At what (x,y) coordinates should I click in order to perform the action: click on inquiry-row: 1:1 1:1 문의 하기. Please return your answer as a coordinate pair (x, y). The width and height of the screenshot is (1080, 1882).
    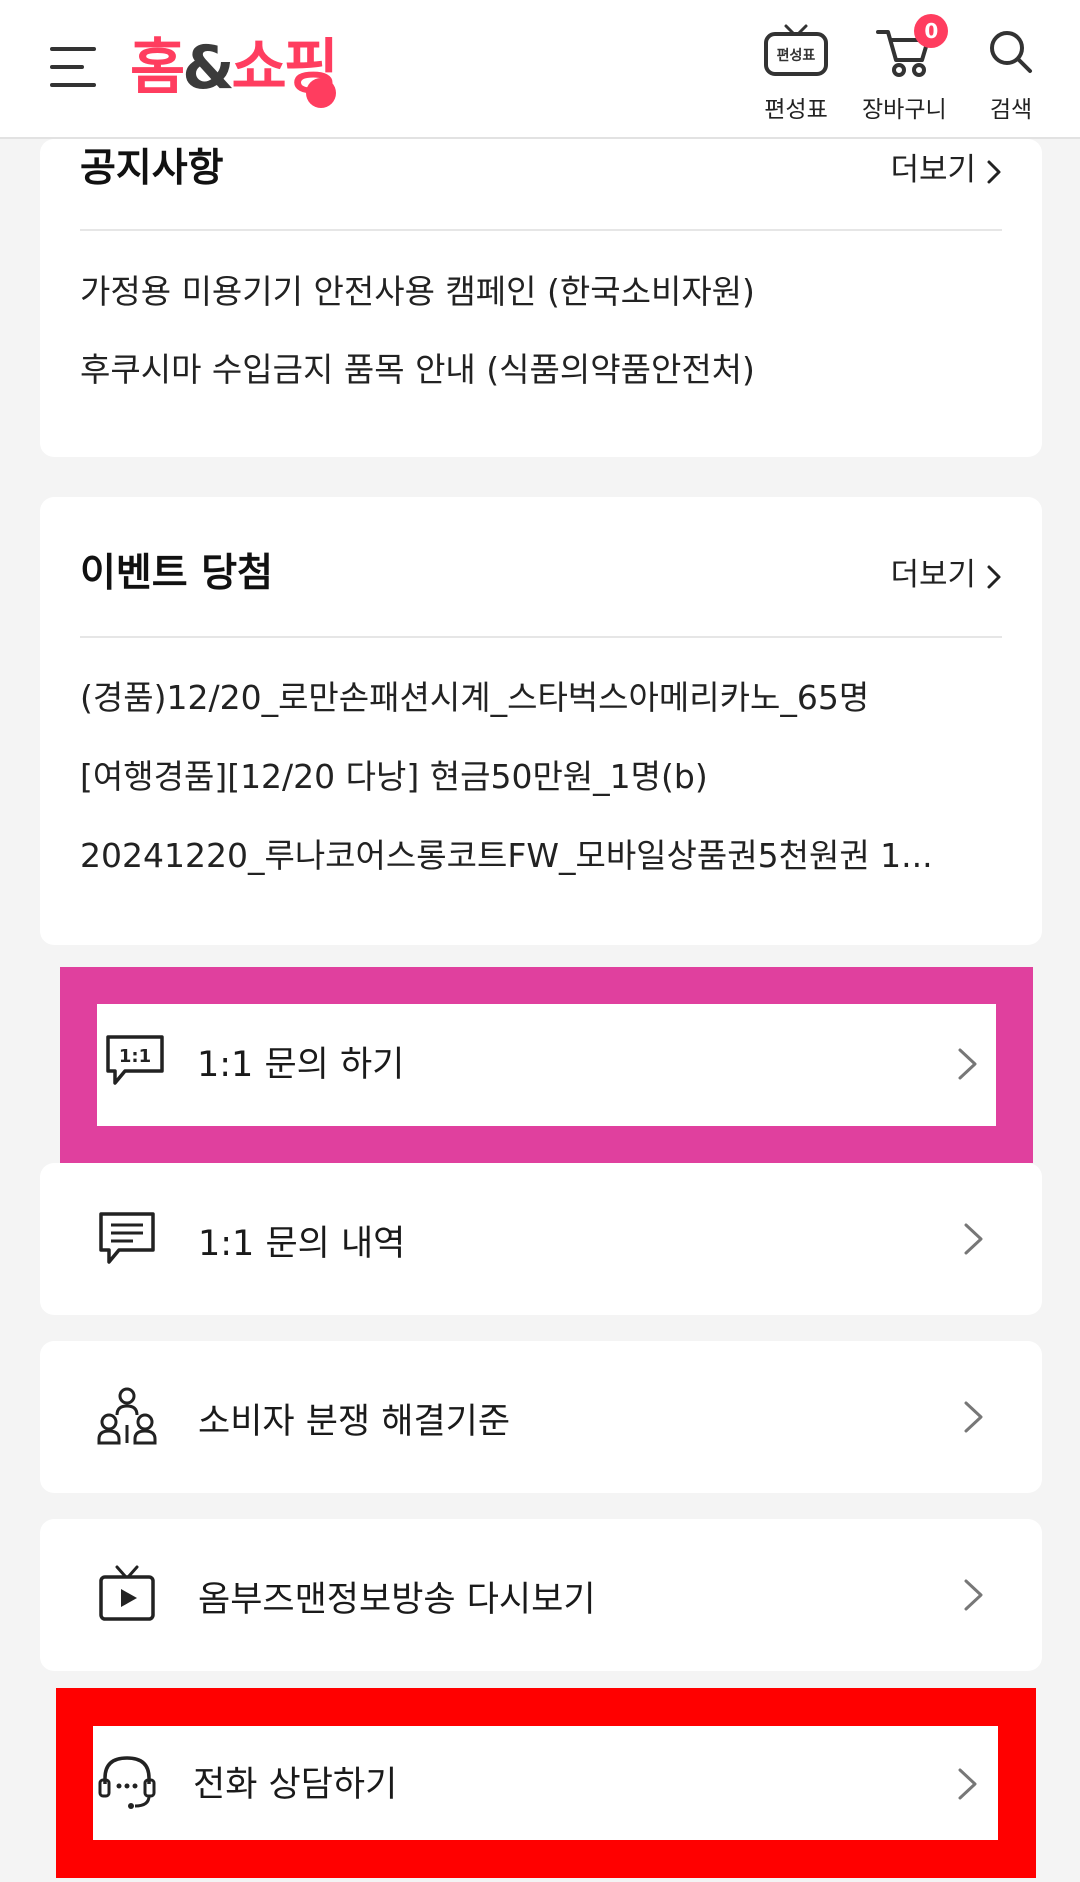
    Looking at the image, I should click on (546, 1065).